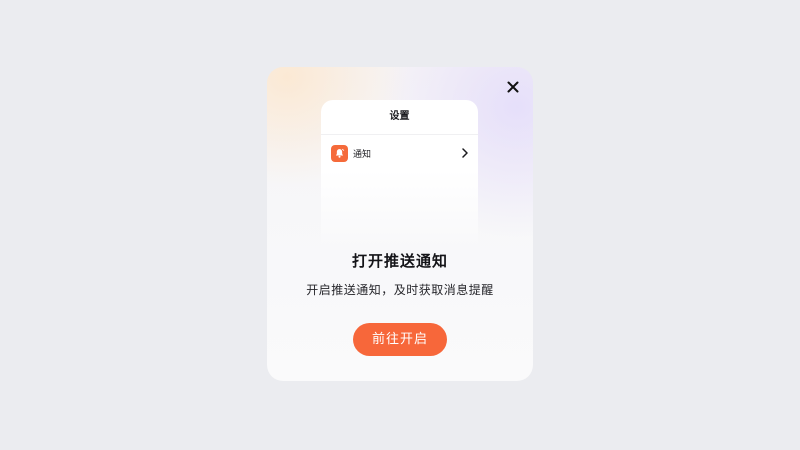  Describe the element at coordinates (400, 290) in the screenshot. I see `dialog-description: 开启推送通知，及时获取消息提醒` at that location.